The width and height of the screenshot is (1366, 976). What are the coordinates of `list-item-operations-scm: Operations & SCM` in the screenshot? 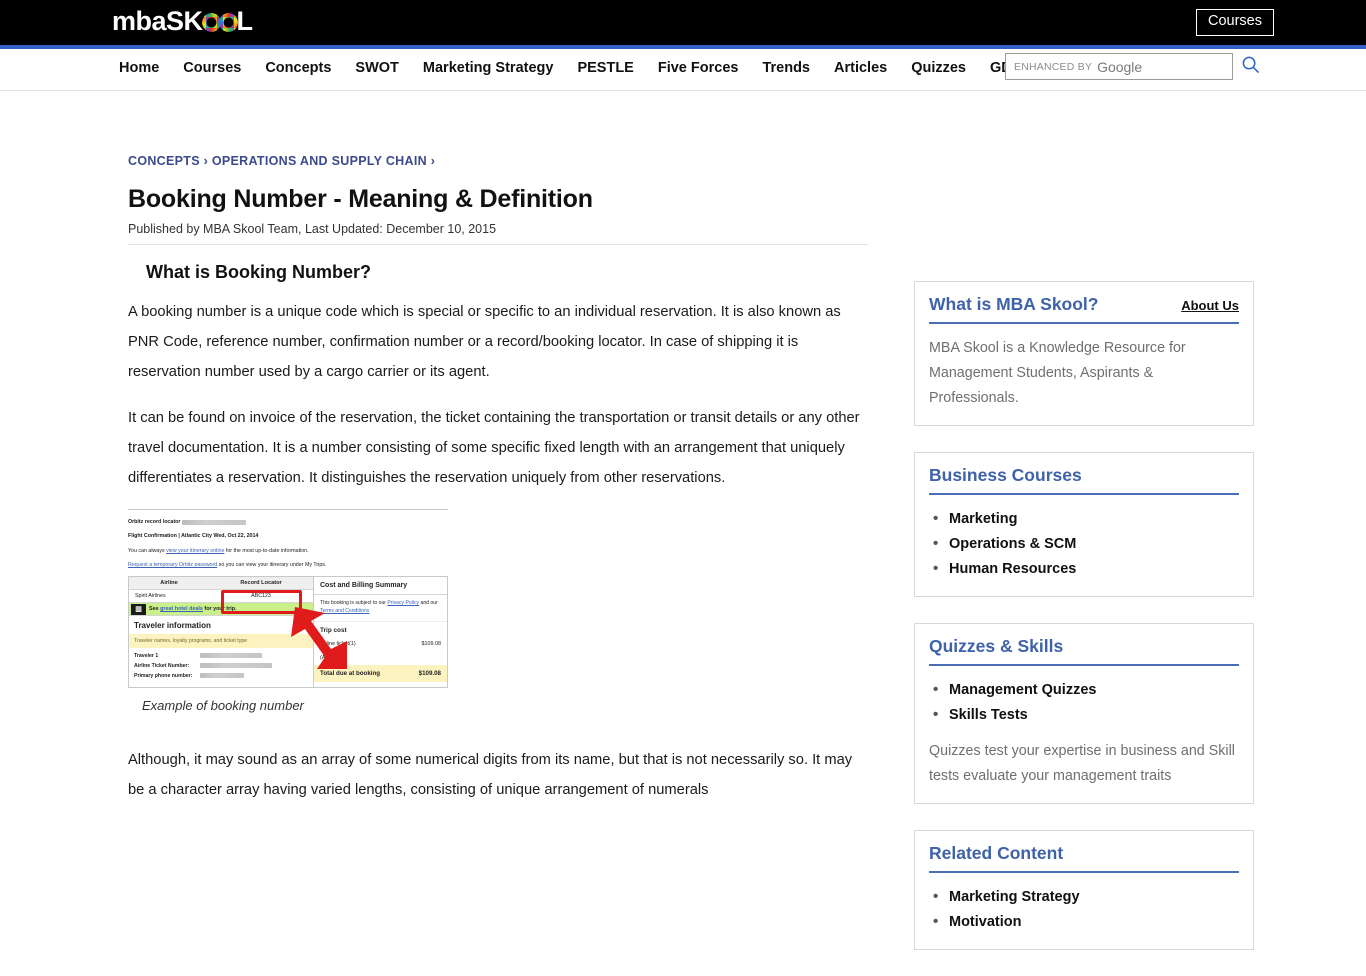 It's located at (1084, 544).